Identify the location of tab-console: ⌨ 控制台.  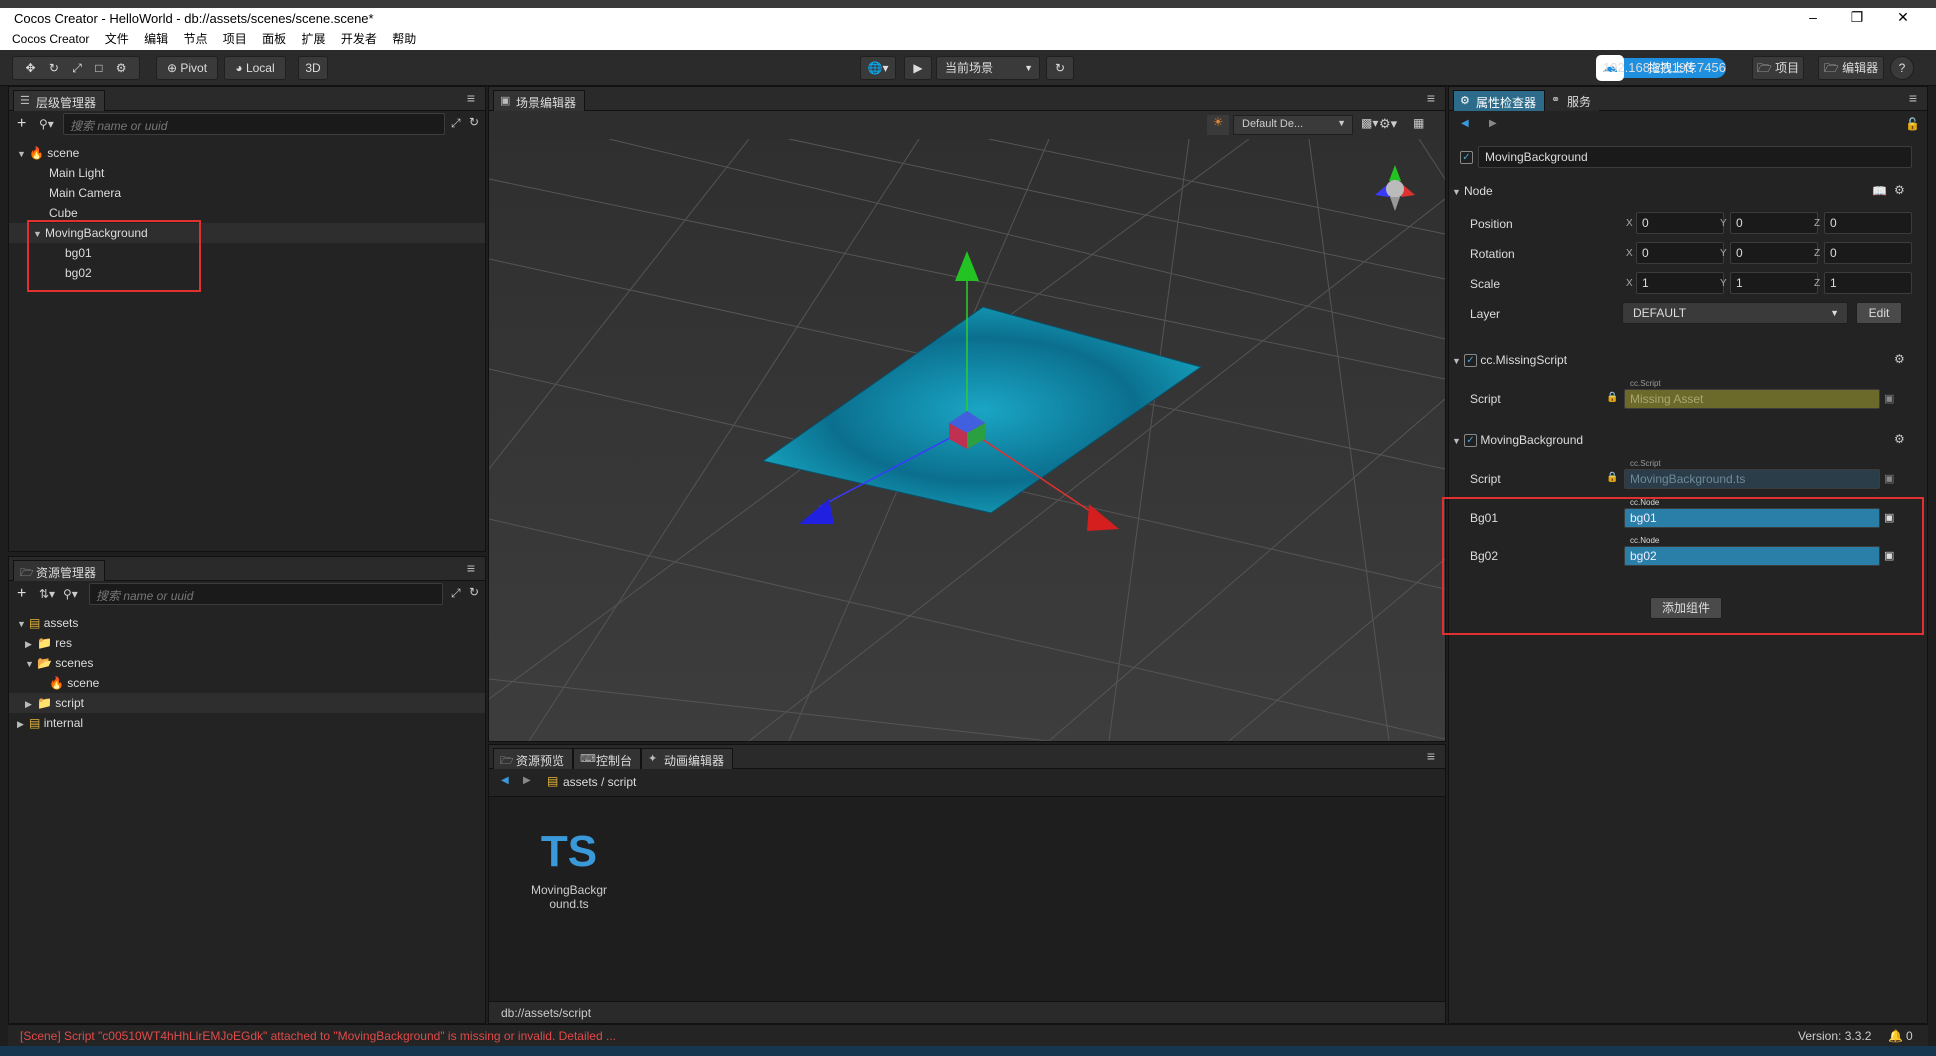
(607, 758).